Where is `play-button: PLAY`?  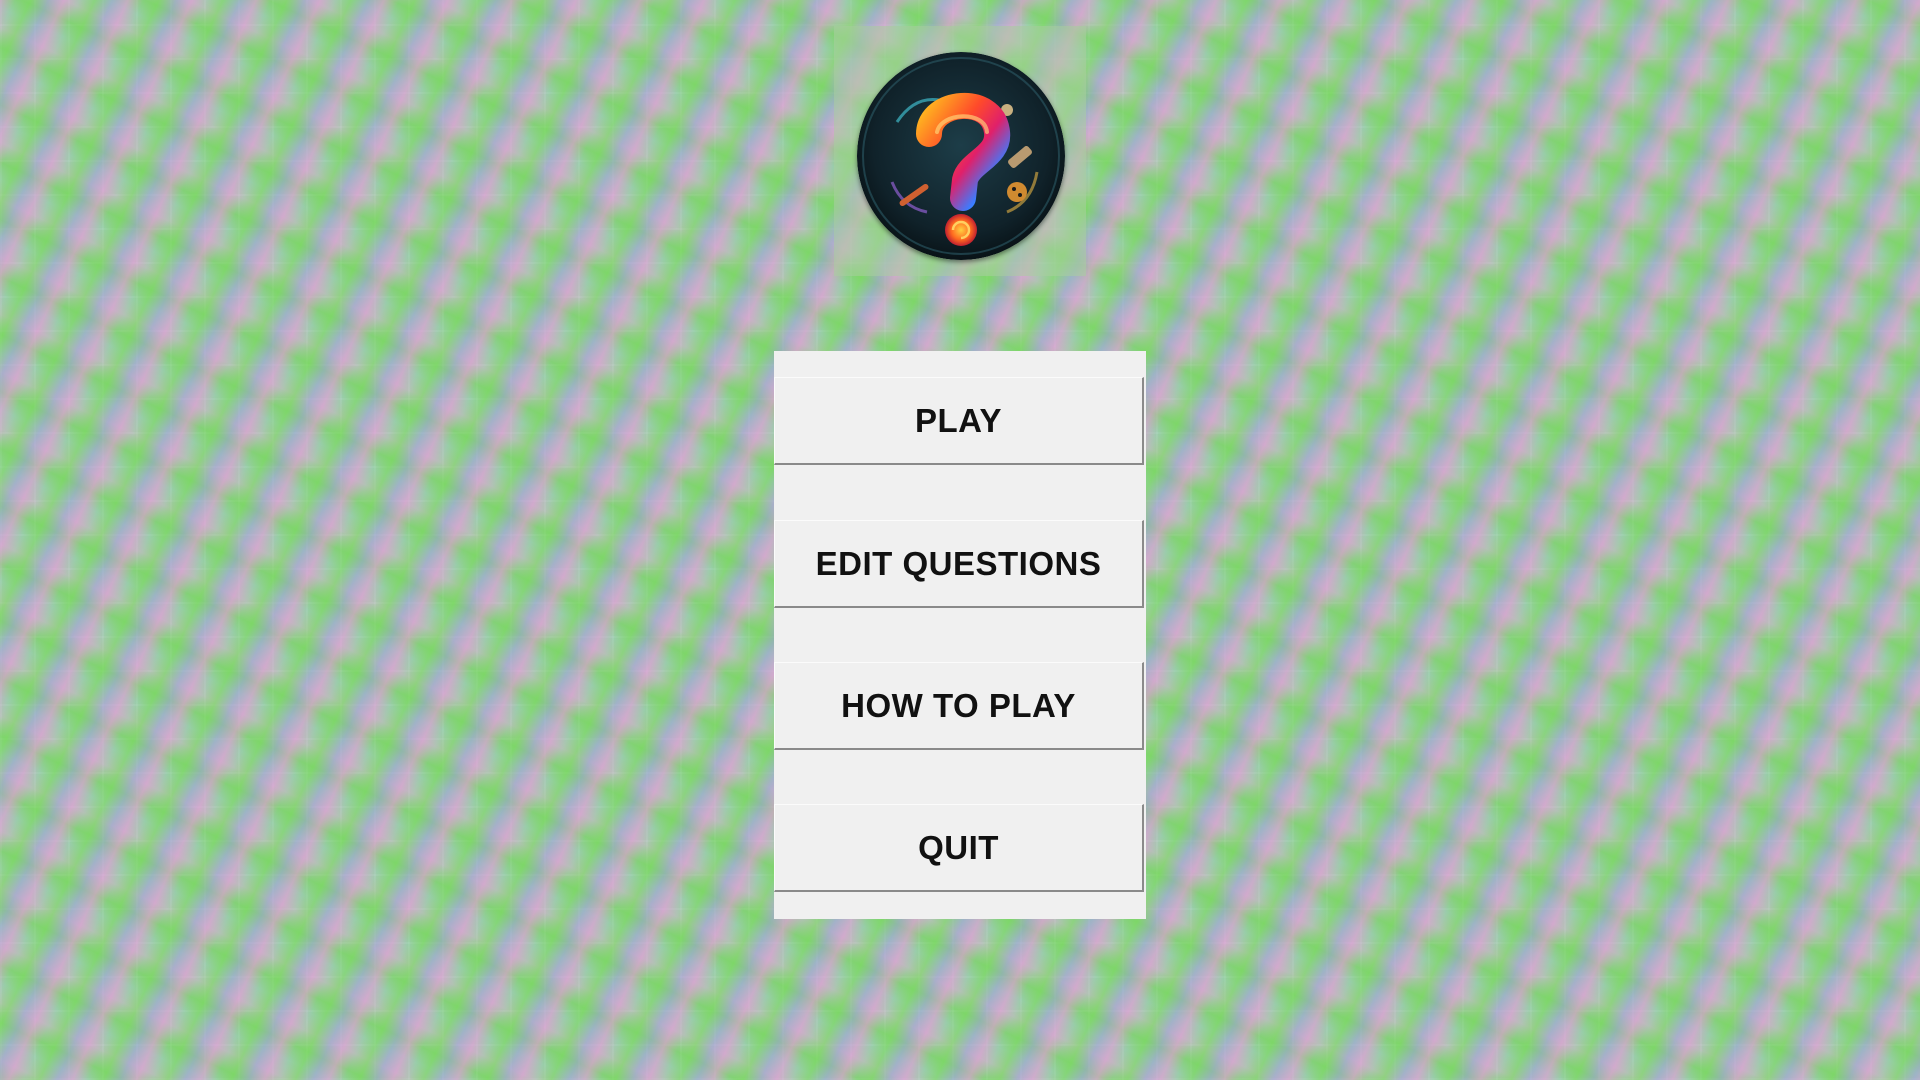 play-button: PLAY is located at coordinates (959, 421).